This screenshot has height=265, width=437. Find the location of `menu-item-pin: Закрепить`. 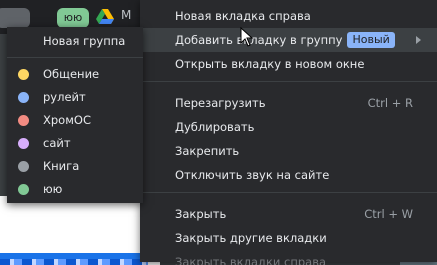

menu-item-pin: Закрепить is located at coordinates (288, 151).